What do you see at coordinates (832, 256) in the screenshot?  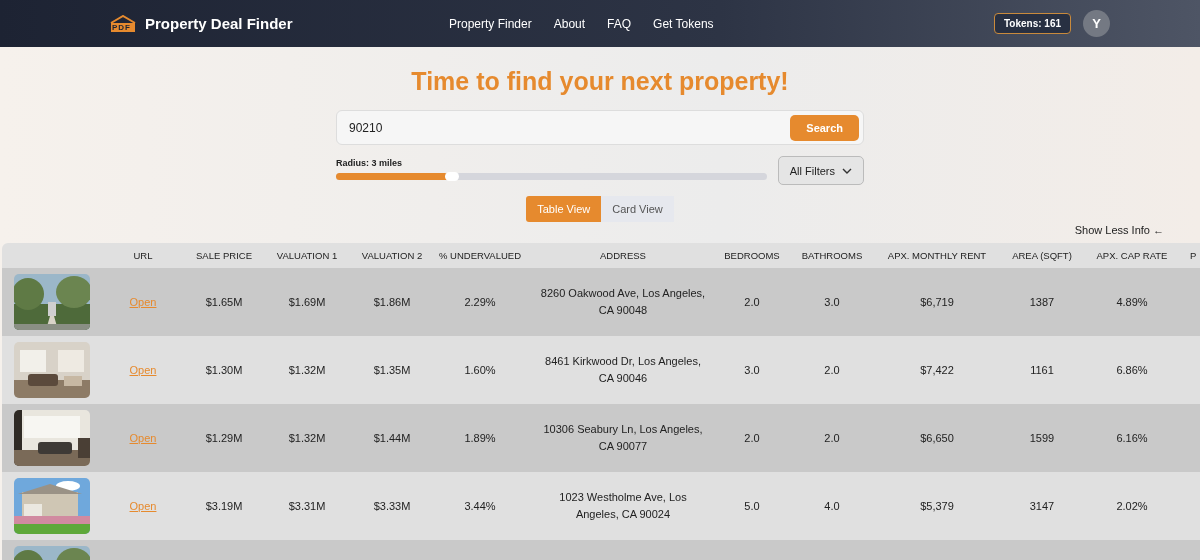 I see `column-header: BATHROOMS` at bounding box center [832, 256].